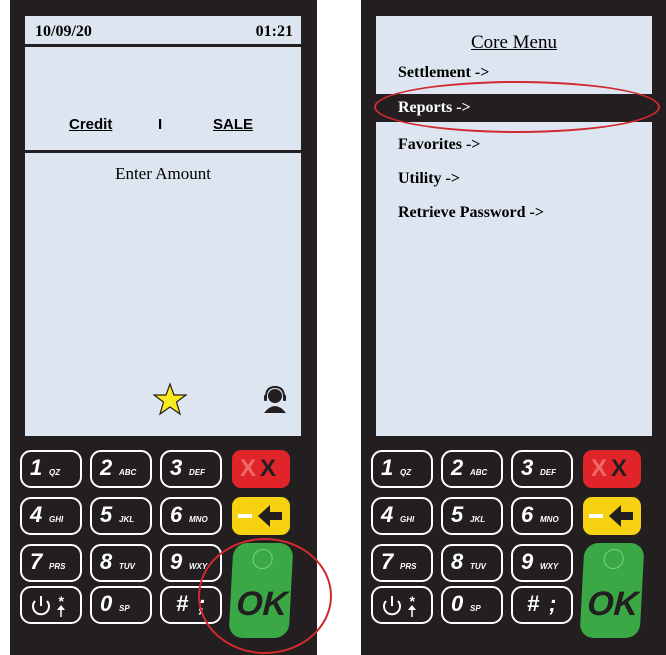  Describe the element at coordinates (429, 179) in the screenshot. I see `menu-item-utility: Utility ->` at that location.